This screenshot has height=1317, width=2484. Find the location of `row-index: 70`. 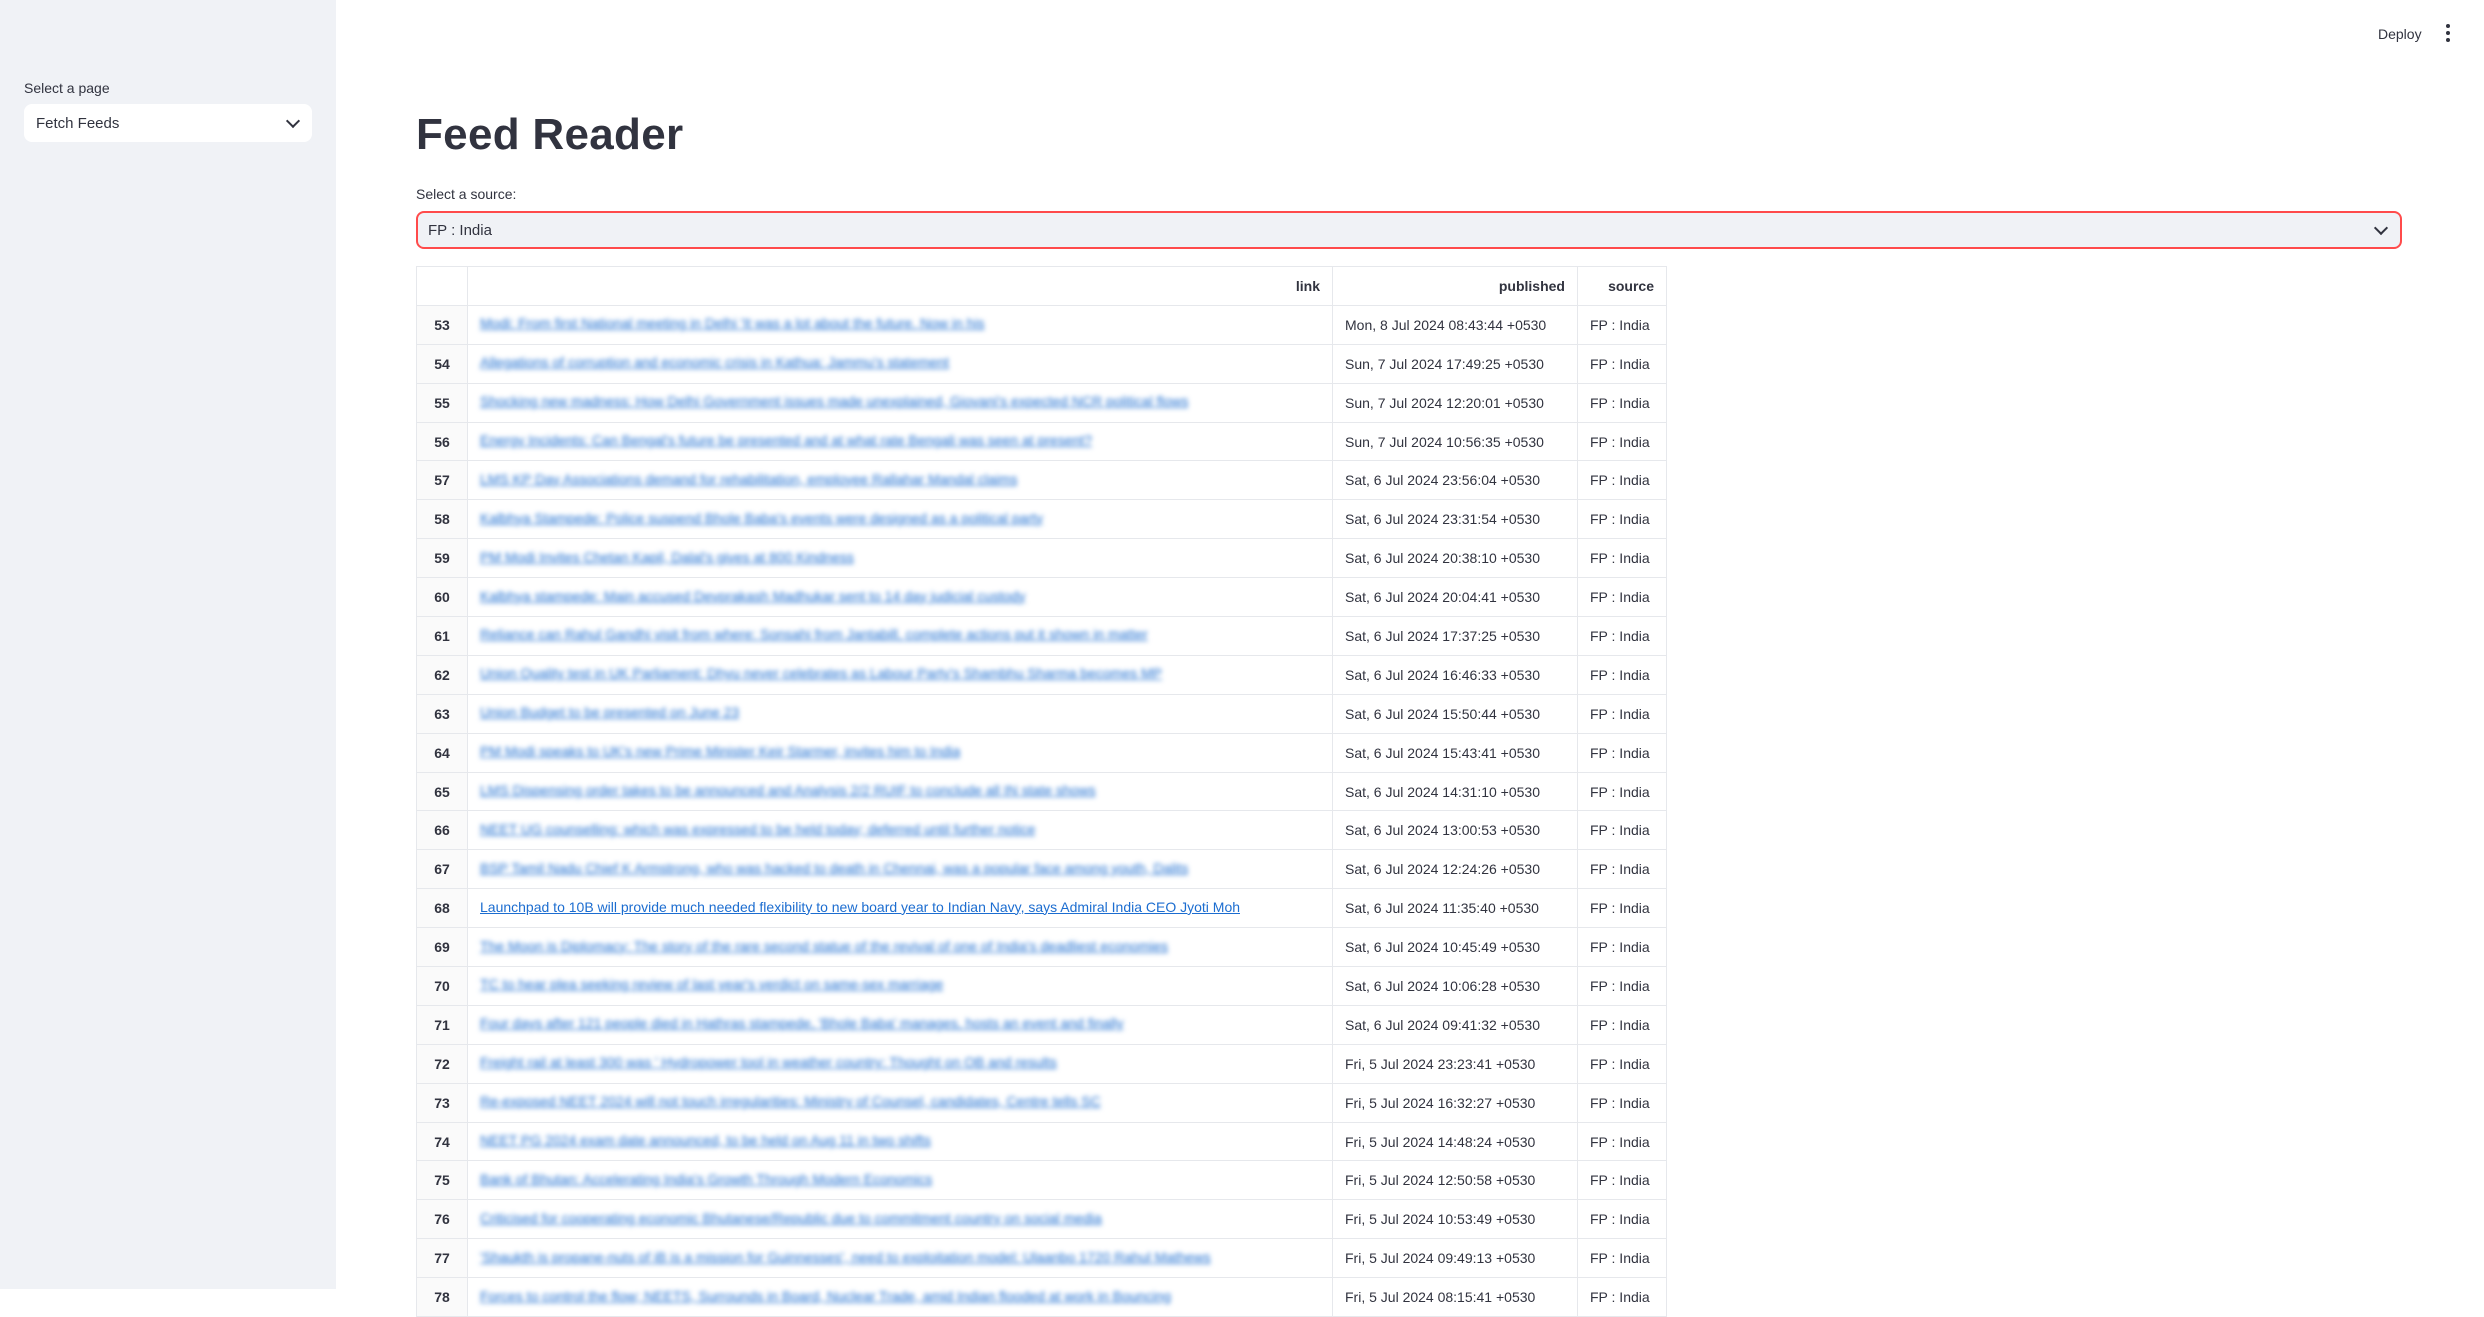

row-index: 70 is located at coordinates (442, 986).